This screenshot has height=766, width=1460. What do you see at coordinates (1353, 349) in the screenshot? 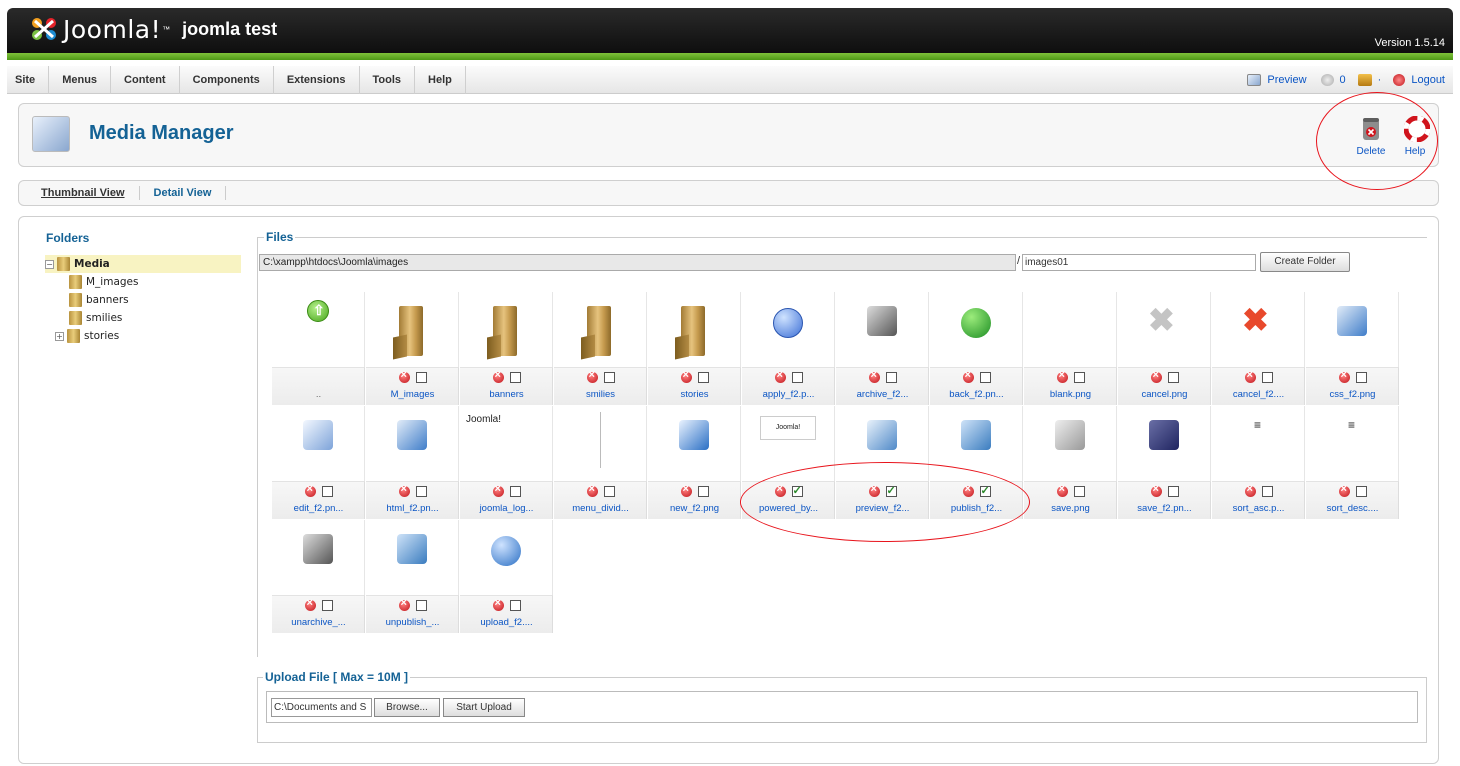
I see `file-cell: css_f2.png` at bounding box center [1353, 349].